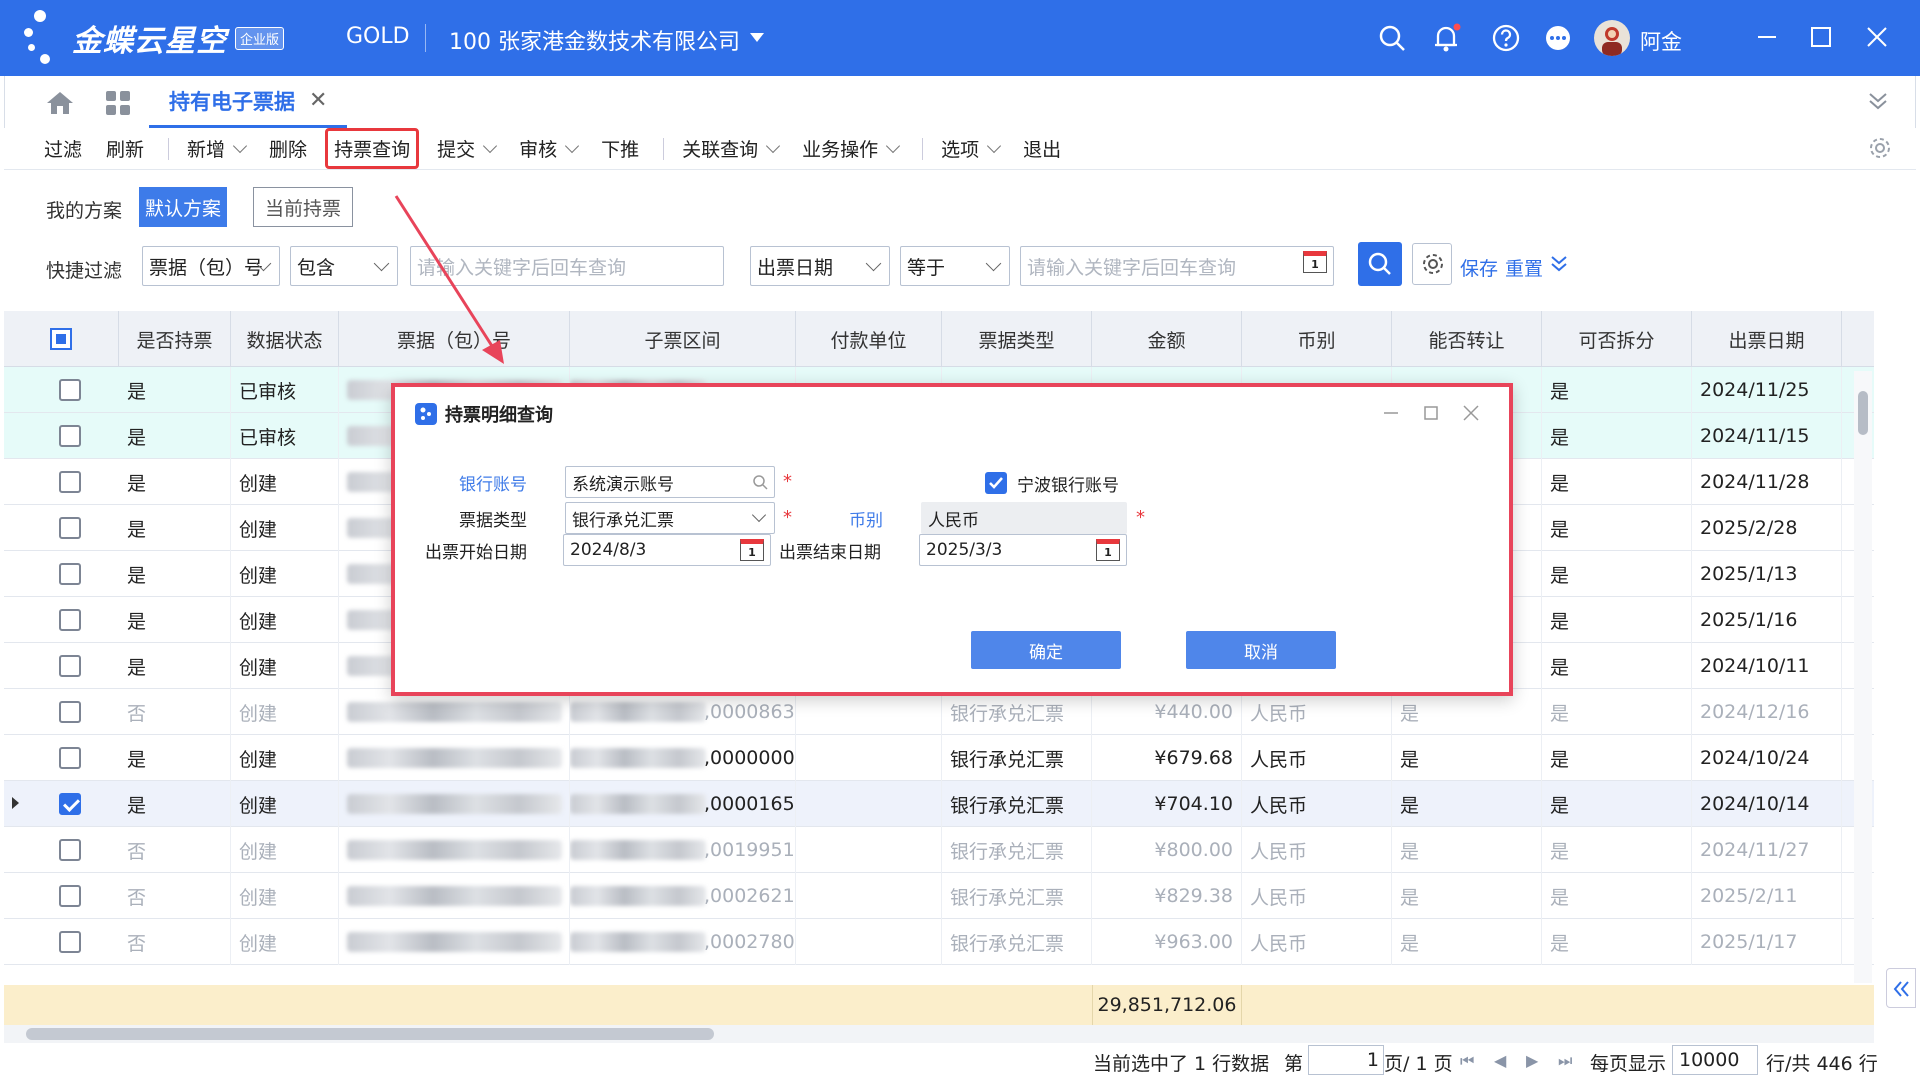 The width and height of the screenshot is (1920, 1079). I want to click on date-field-select: 出票日期, so click(820, 266).